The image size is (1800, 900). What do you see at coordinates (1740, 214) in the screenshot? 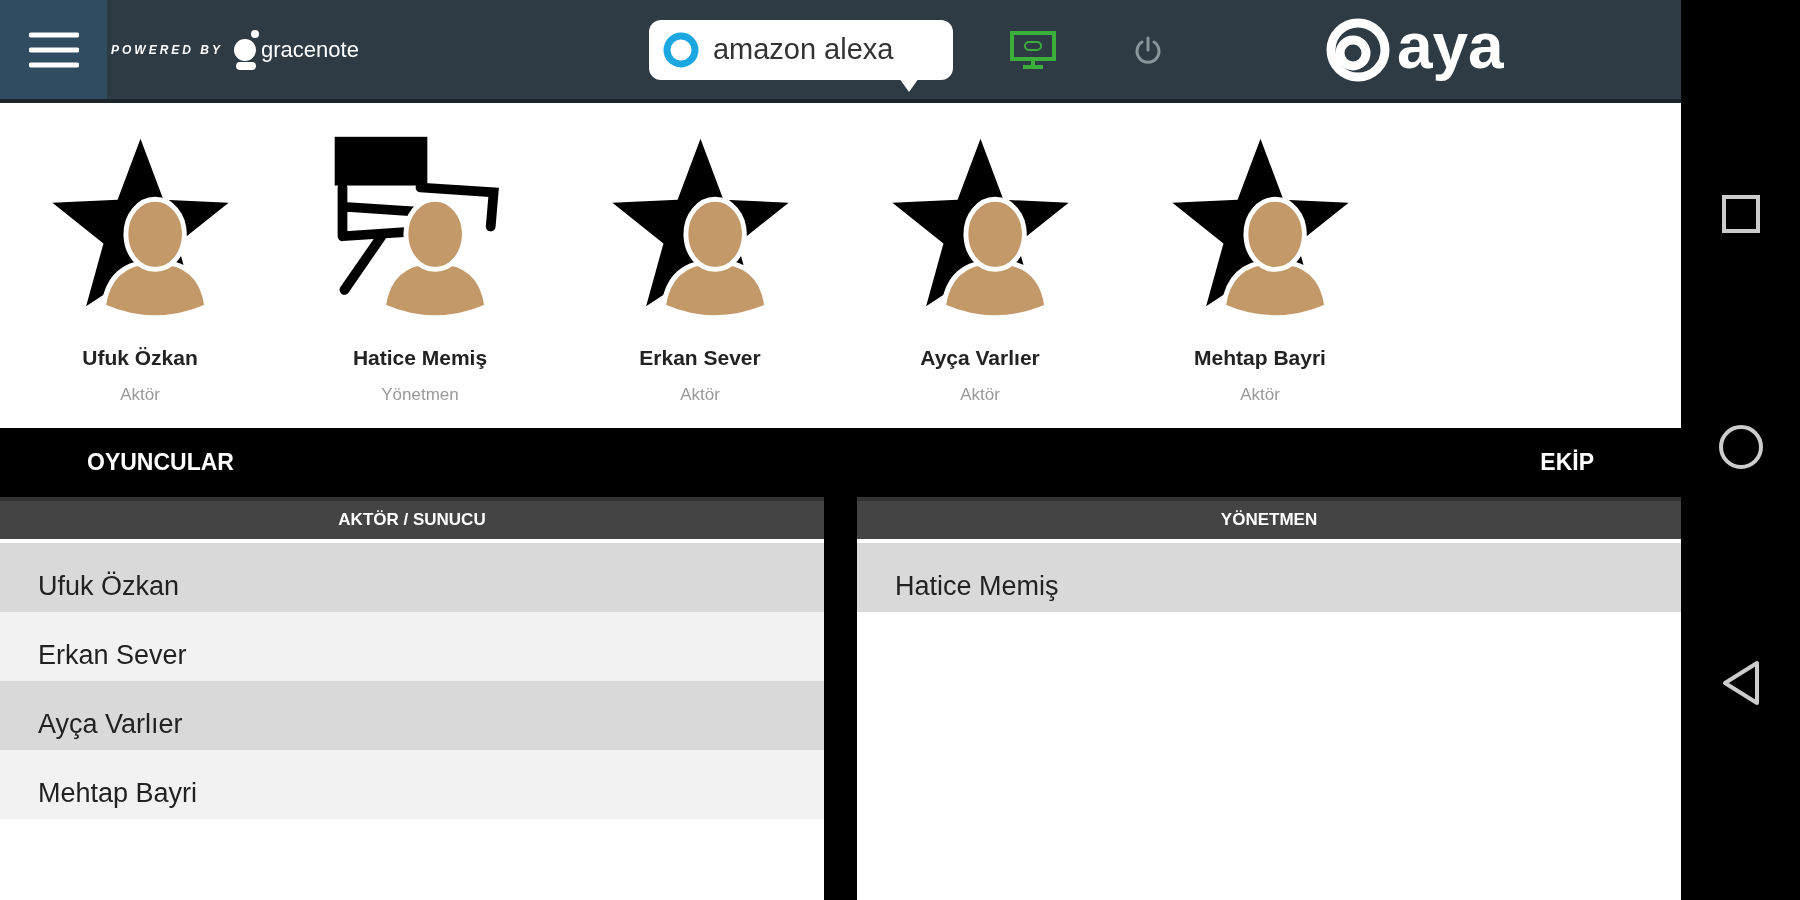
I see `recents-icon` at bounding box center [1740, 214].